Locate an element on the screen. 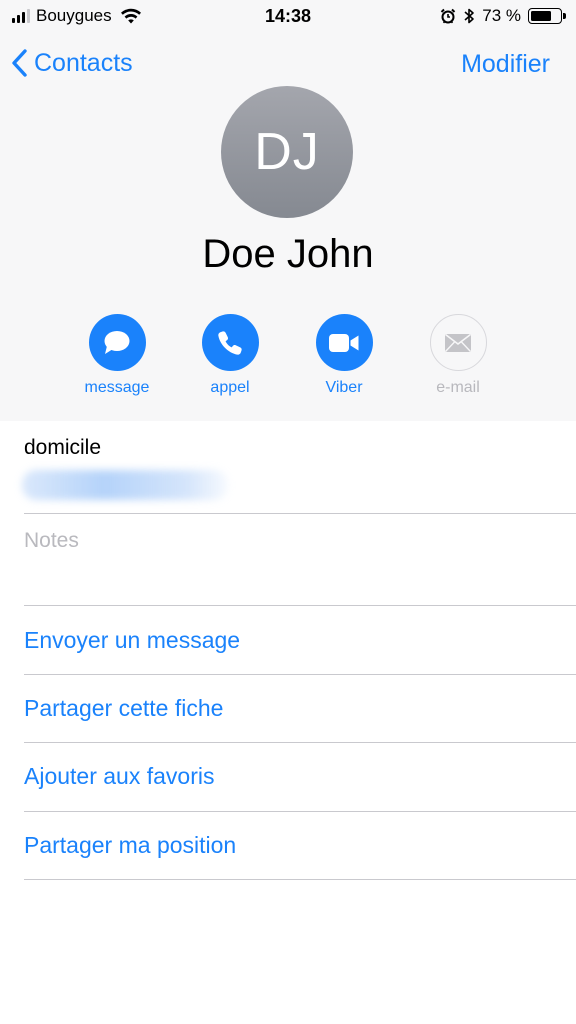 Image resolution: width=576 pixels, height=1024 pixels. status-right: 73 % is located at coordinates (503, 16).